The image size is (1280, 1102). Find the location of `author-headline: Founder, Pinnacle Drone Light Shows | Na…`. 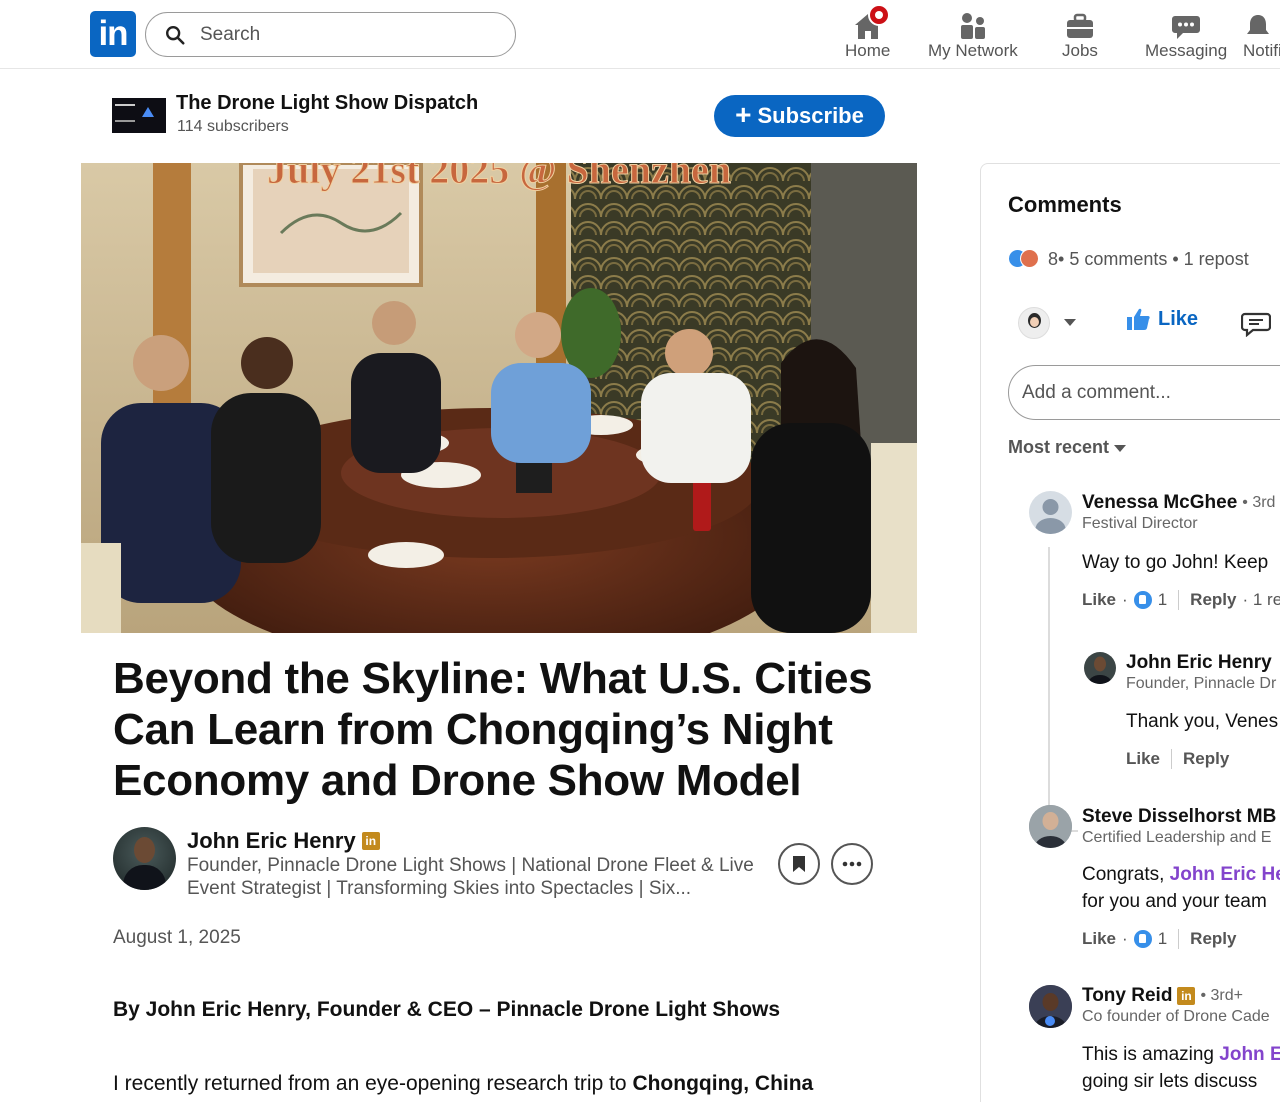

author-headline: Founder, Pinnacle Drone Light Shows | Na… is located at coordinates (470, 877).